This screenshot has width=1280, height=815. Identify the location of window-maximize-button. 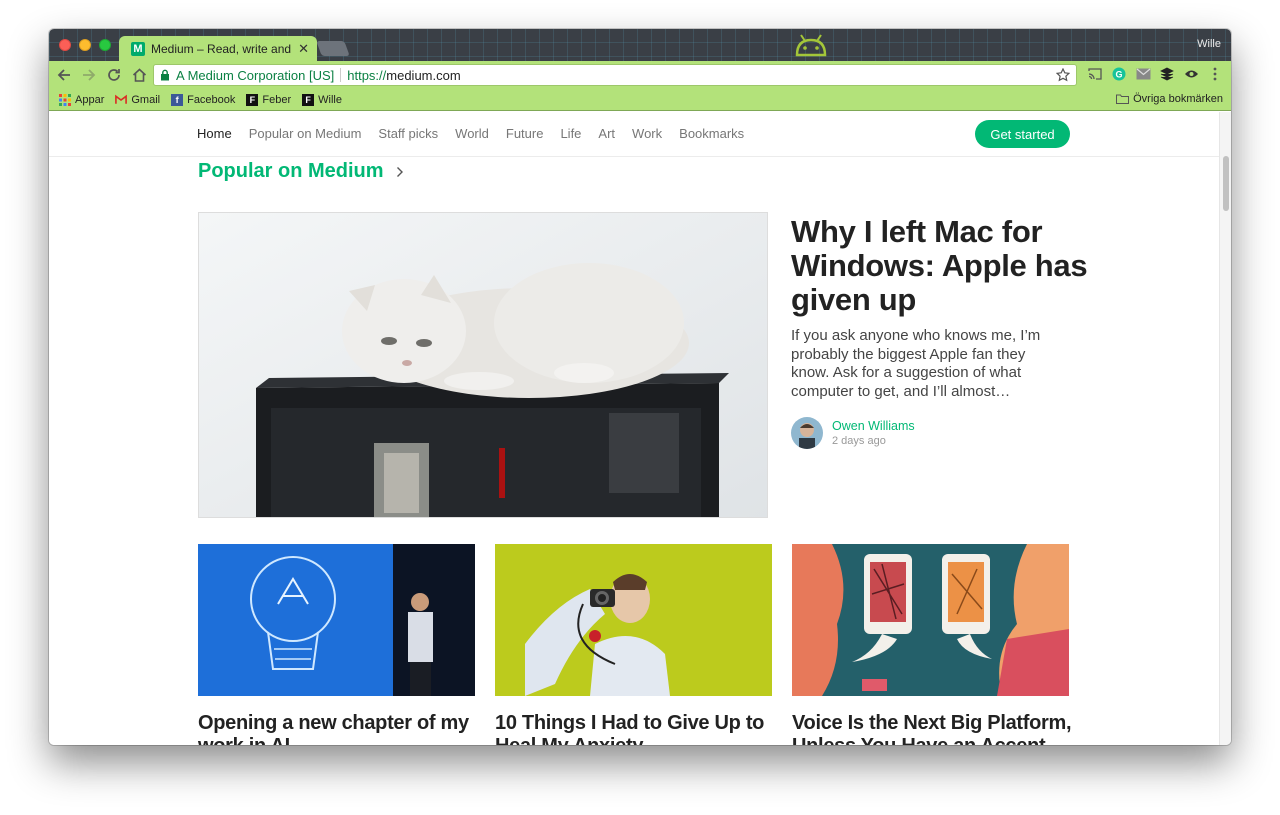
(105, 45).